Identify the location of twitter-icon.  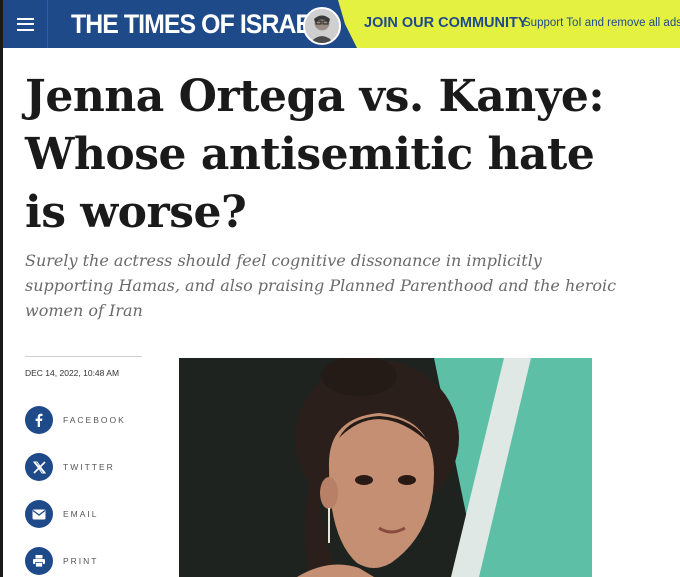
(39, 467).